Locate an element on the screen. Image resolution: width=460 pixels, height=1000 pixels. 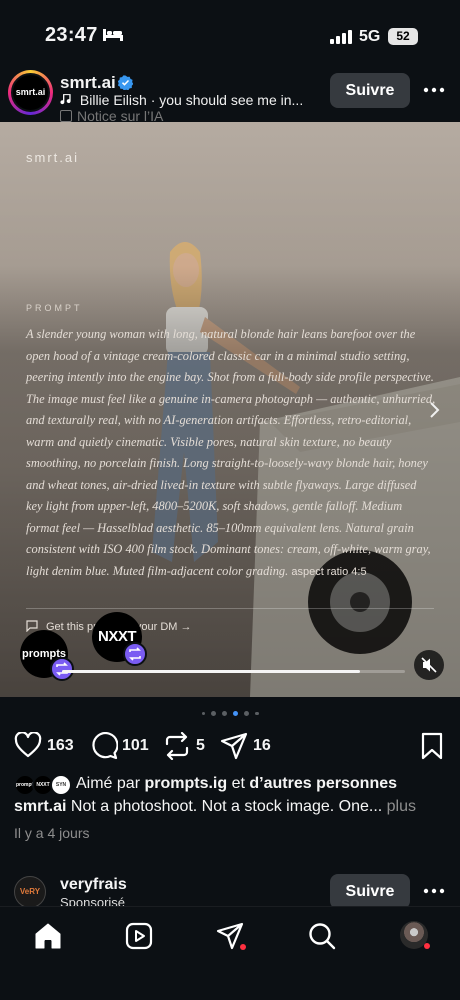
post-avatar: smrt.ai is located at coordinates (30, 92).